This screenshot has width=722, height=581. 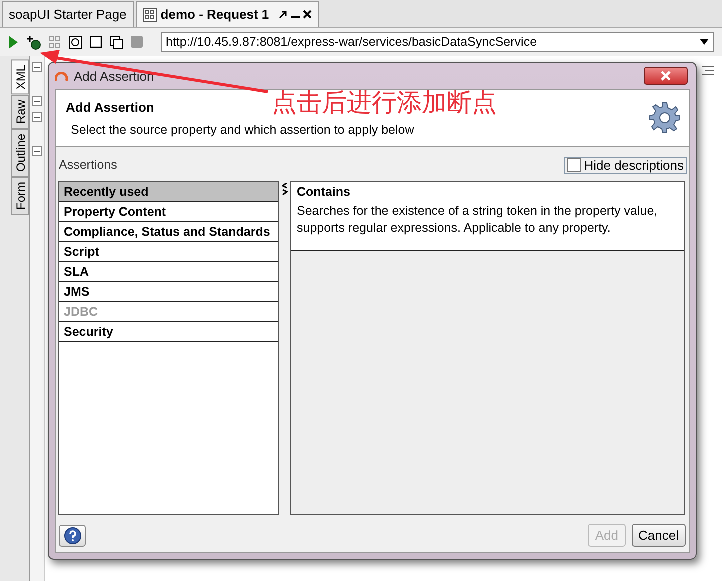 What do you see at coordinates (13, 42) in the screenshot?
I see `play-icon` at bounding box center [13, 42].